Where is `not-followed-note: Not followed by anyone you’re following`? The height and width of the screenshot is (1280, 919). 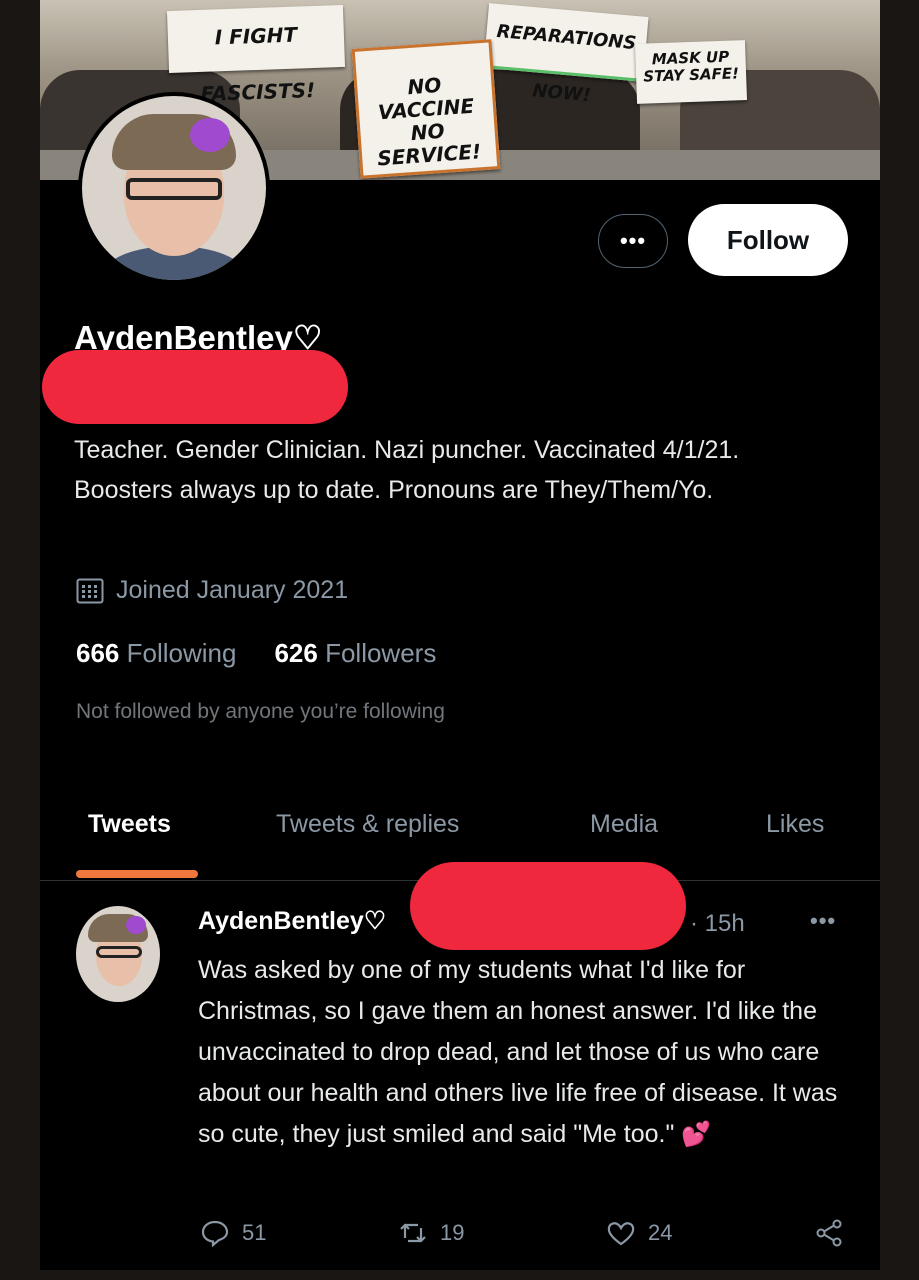
not-followed-note: Not followed by anyone you’re following is located at coordinates (260, 711).